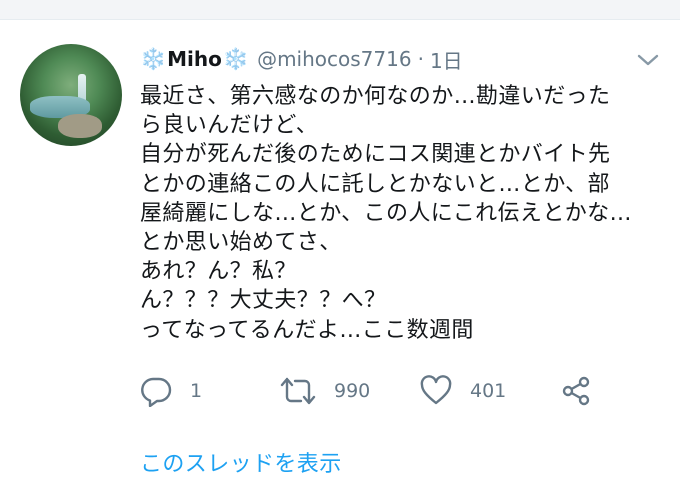  I want to click on show-thread-link: このスレッドを表示, so click(241, 462).